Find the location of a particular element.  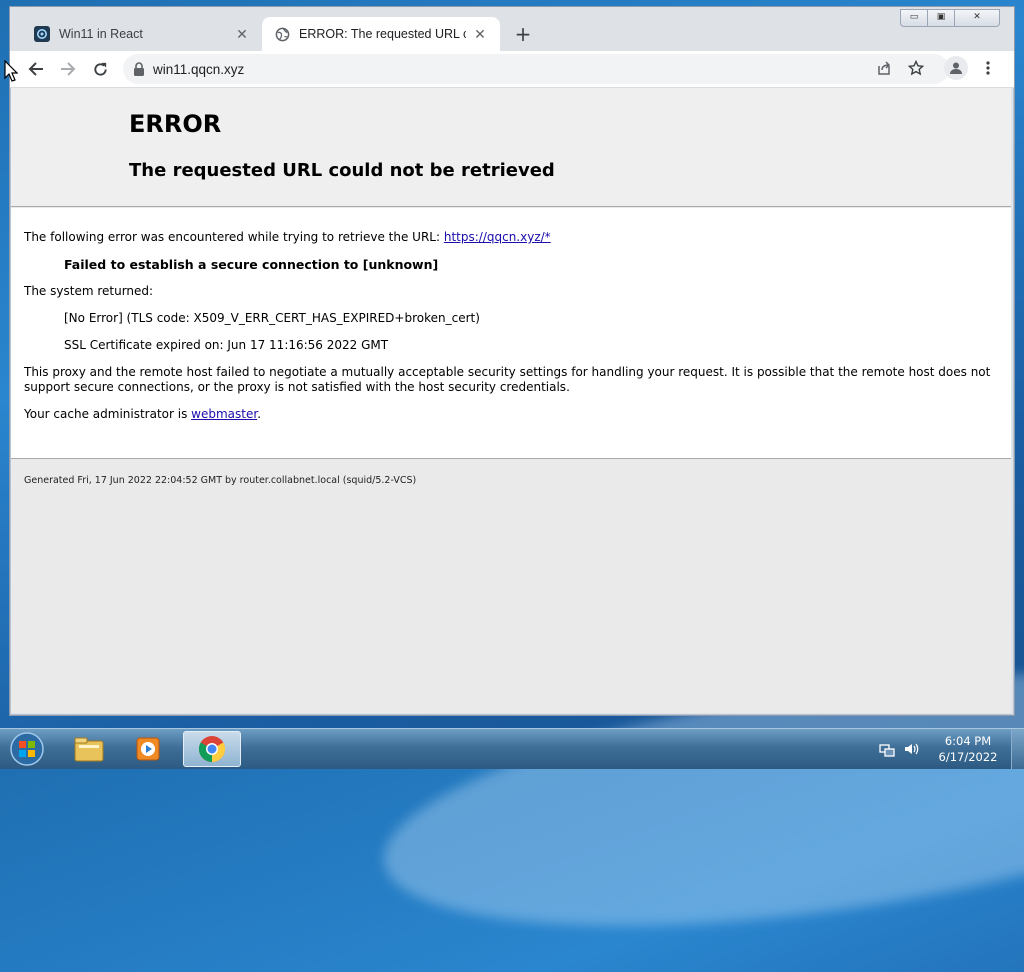

volume-icon is located at coordinates (911, 749).